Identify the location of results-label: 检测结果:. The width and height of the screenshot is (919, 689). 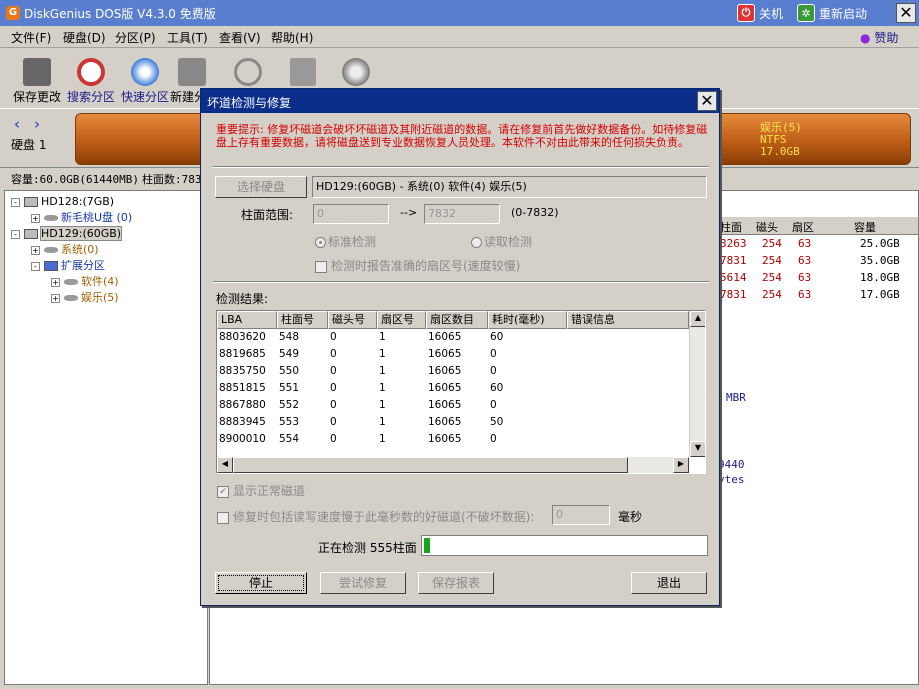
(242, 299).